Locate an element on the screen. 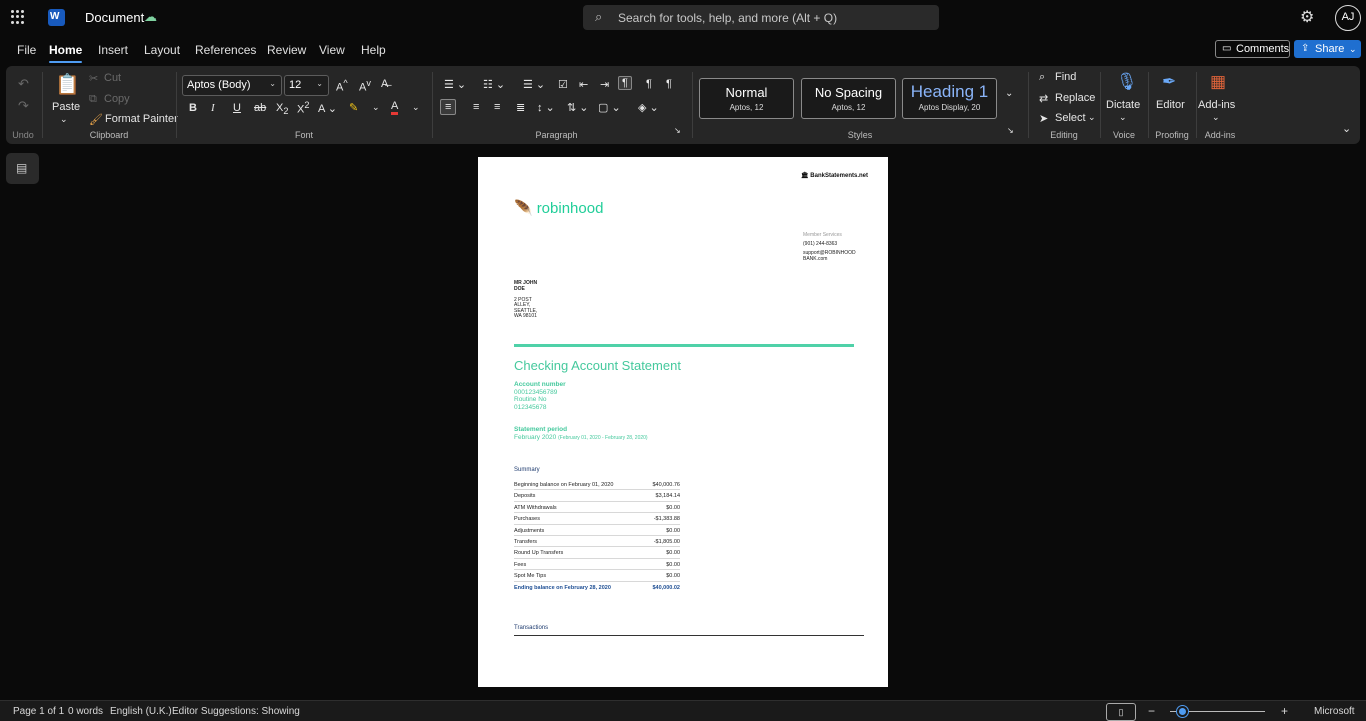  page-view-icon: ▯ is located at coordinates (1121, 712).